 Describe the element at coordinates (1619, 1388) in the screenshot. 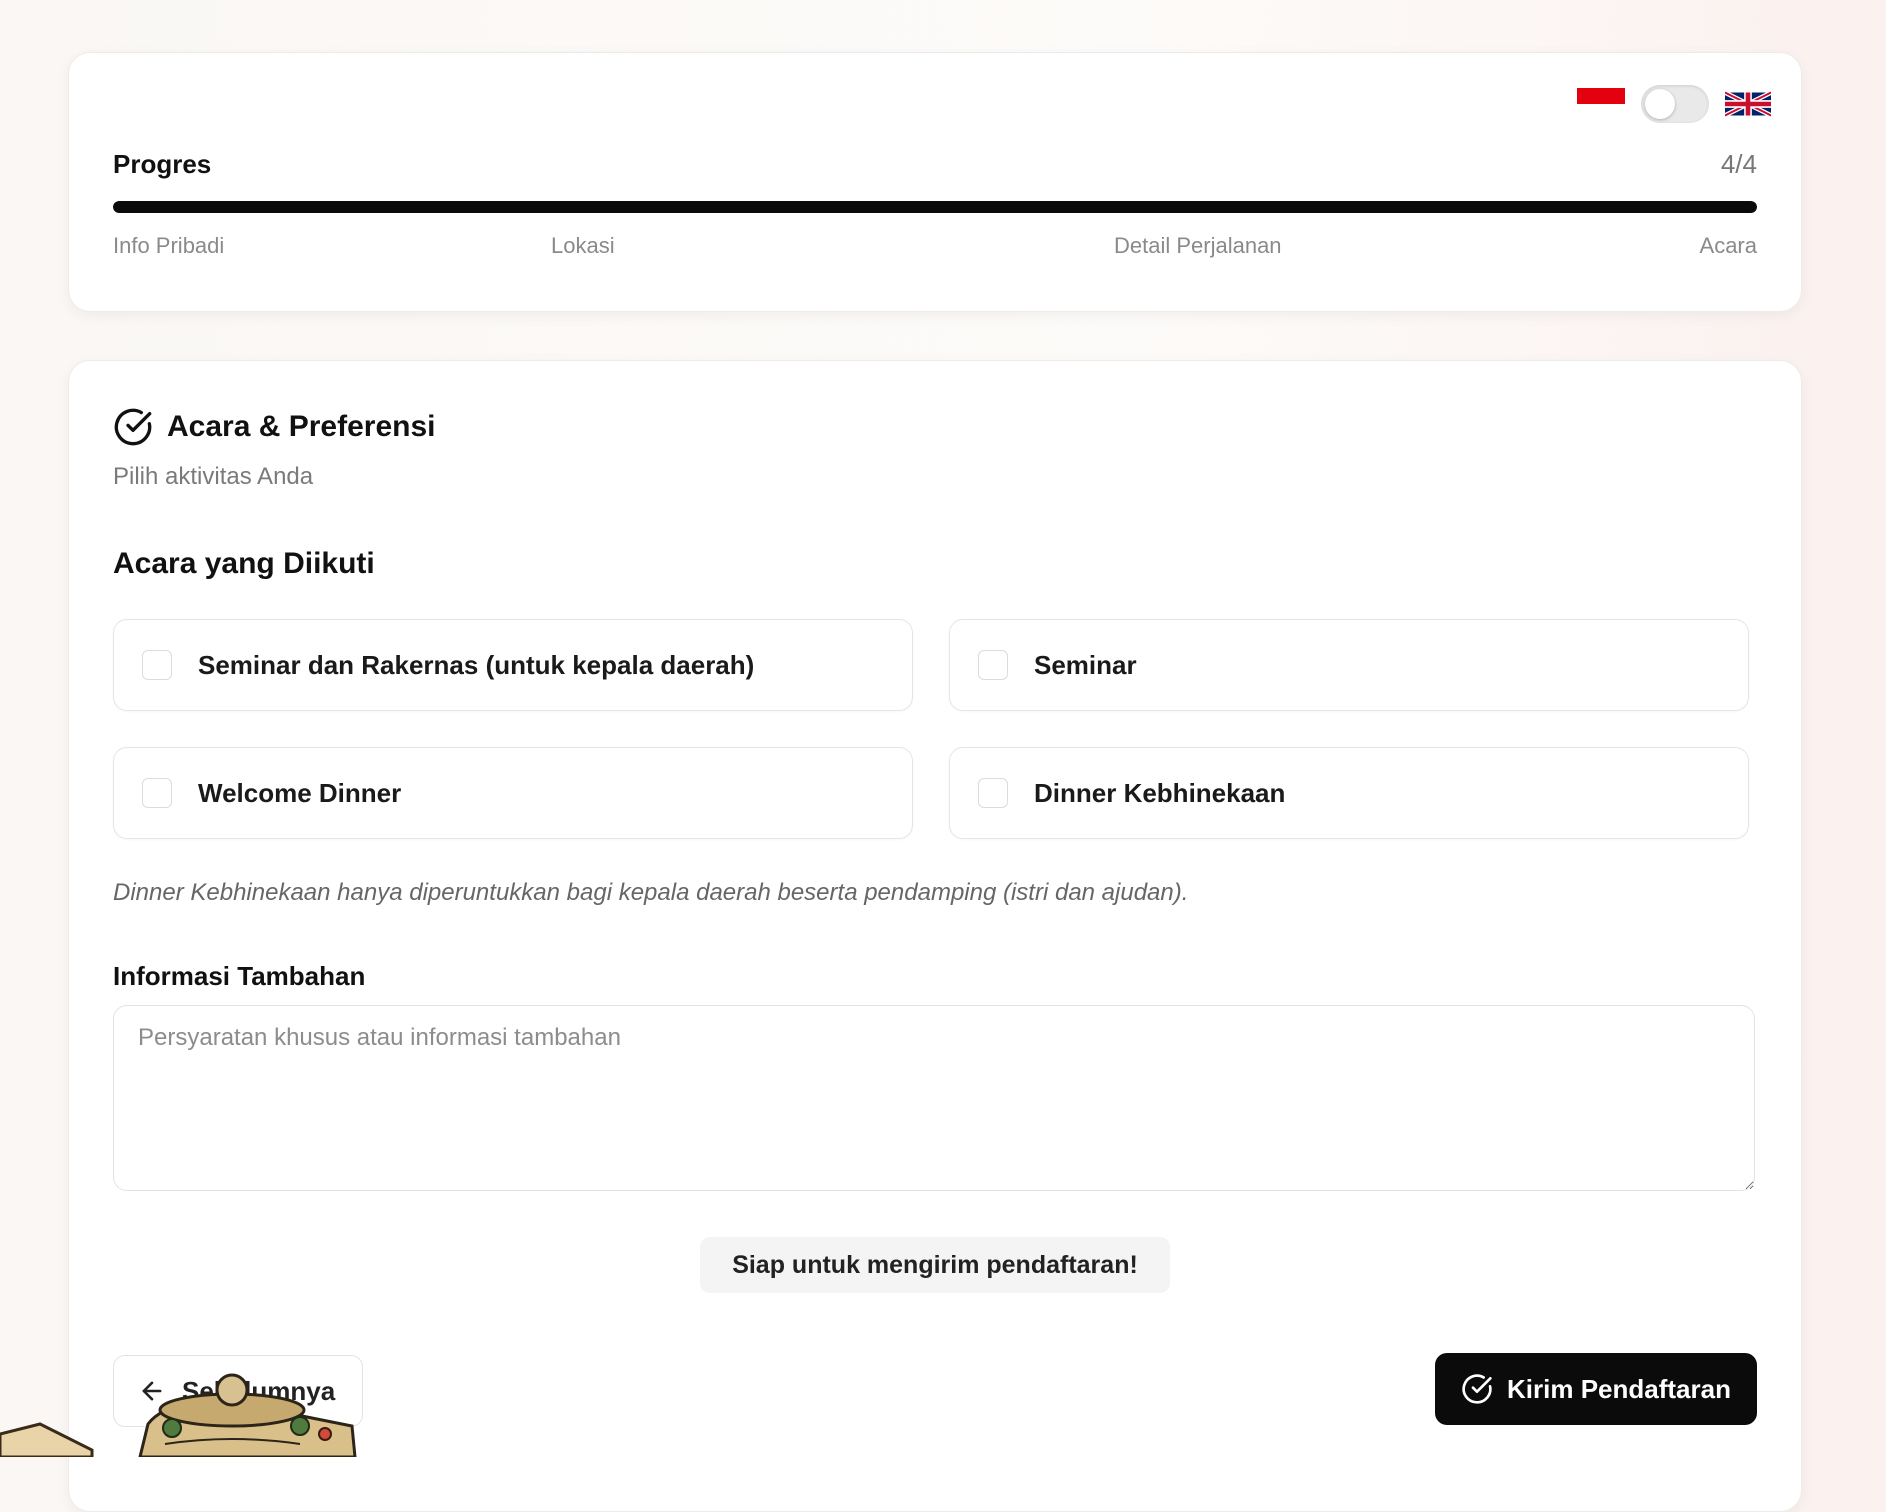

I see `submit-button-label: Kirim Pendaftaran` at that location.